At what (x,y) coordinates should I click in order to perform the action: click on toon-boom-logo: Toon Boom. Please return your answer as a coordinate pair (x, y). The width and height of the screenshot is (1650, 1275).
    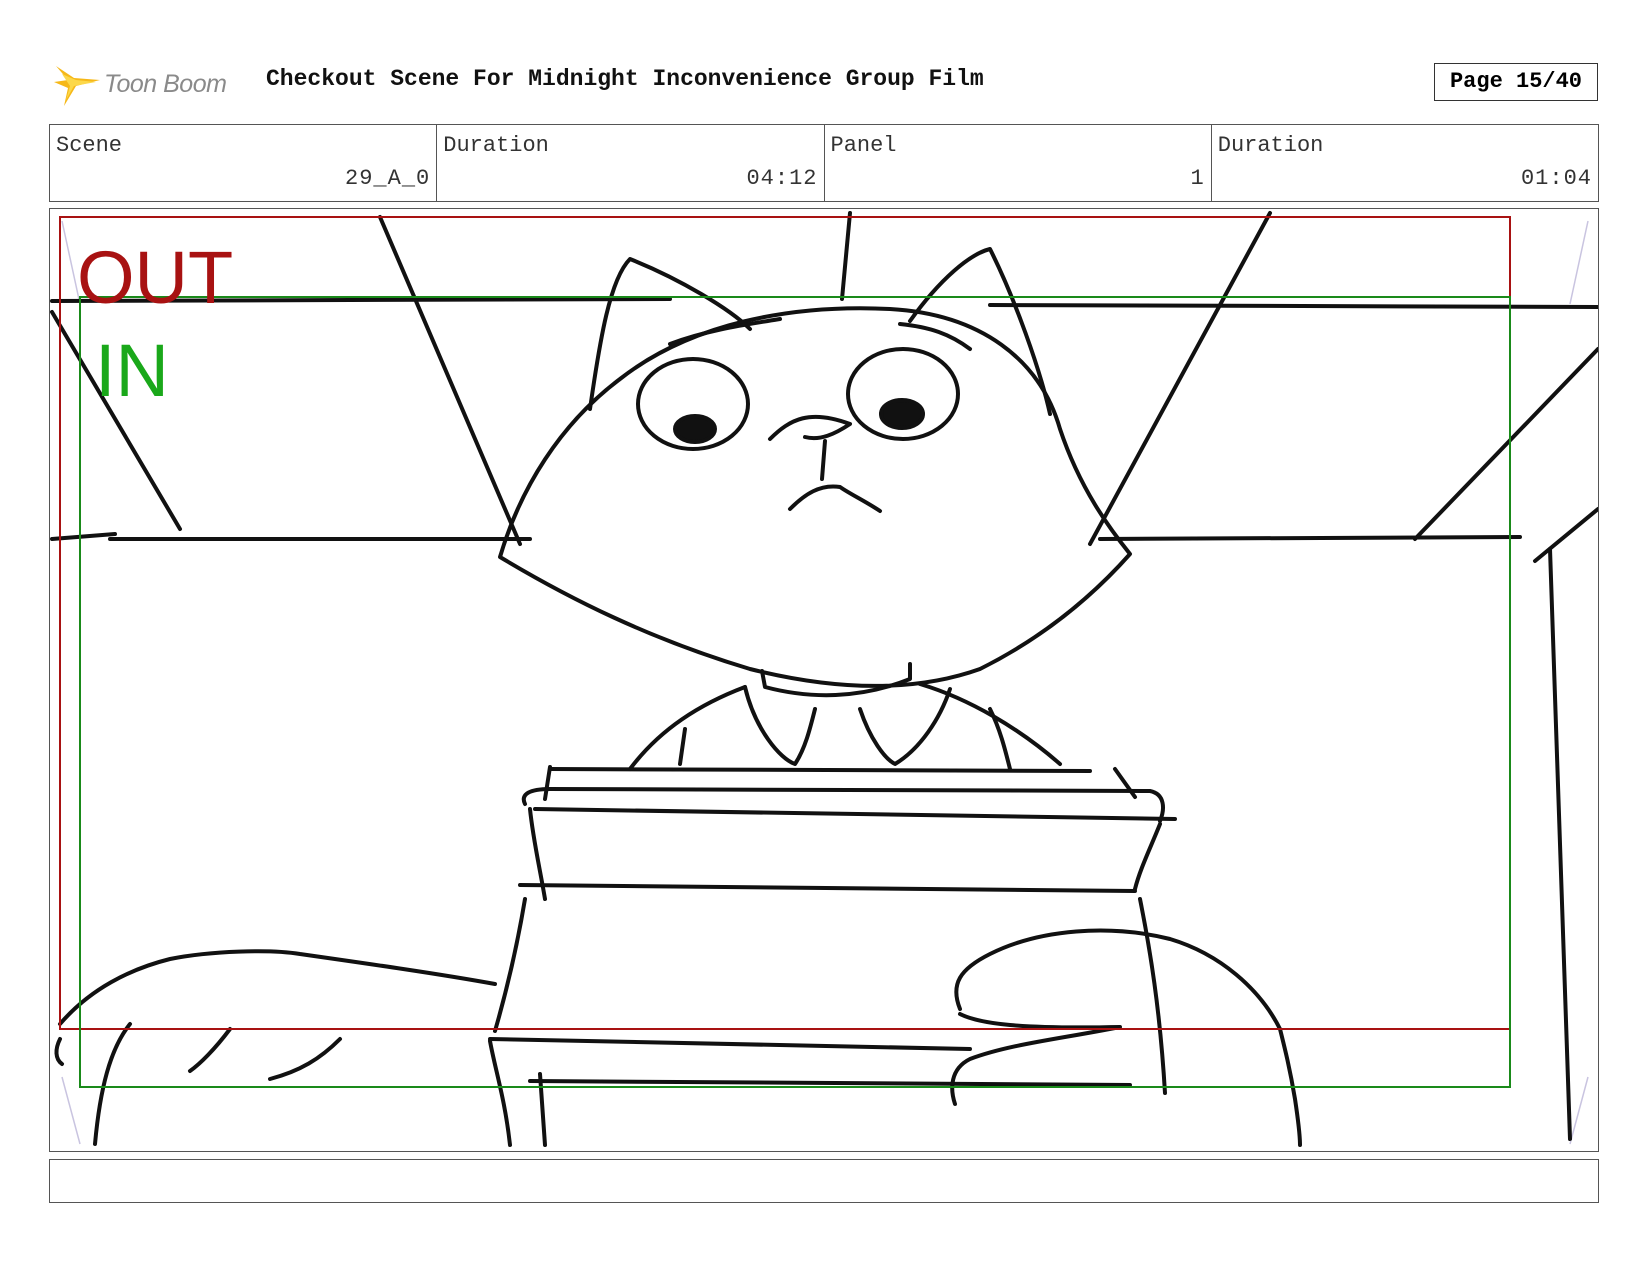
    Looking at the image, I should click on (152, 84).